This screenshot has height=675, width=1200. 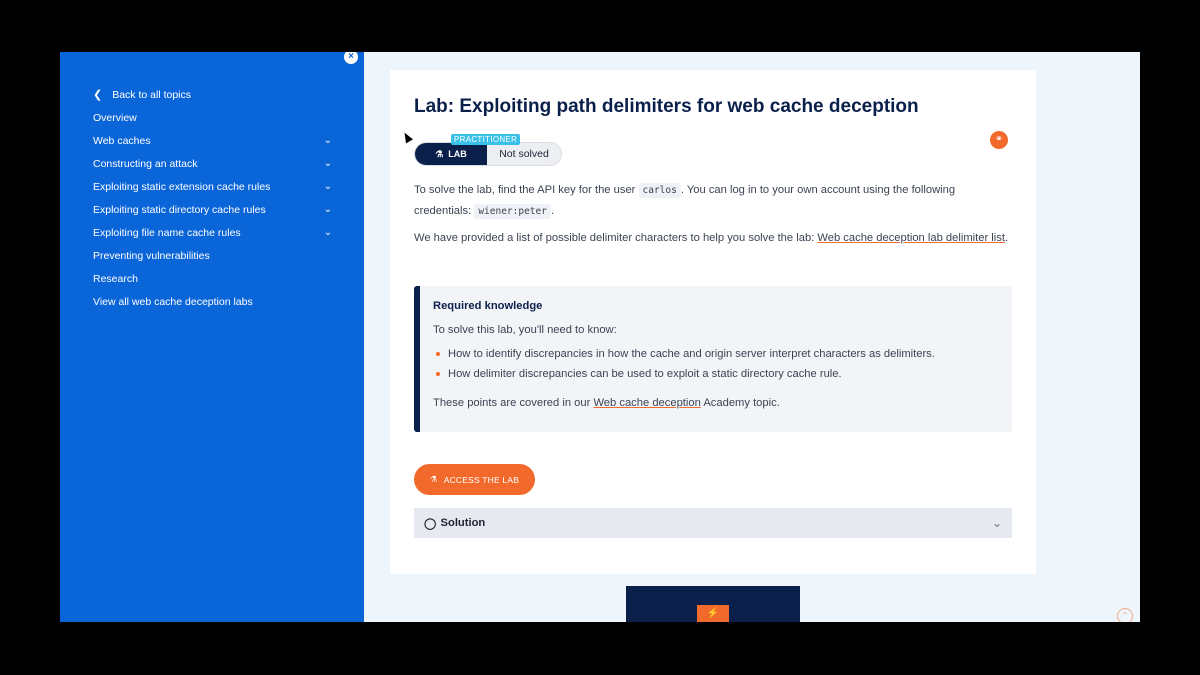 I want to click on credentials-code: wiener:peter, so click(x=512, y=211).